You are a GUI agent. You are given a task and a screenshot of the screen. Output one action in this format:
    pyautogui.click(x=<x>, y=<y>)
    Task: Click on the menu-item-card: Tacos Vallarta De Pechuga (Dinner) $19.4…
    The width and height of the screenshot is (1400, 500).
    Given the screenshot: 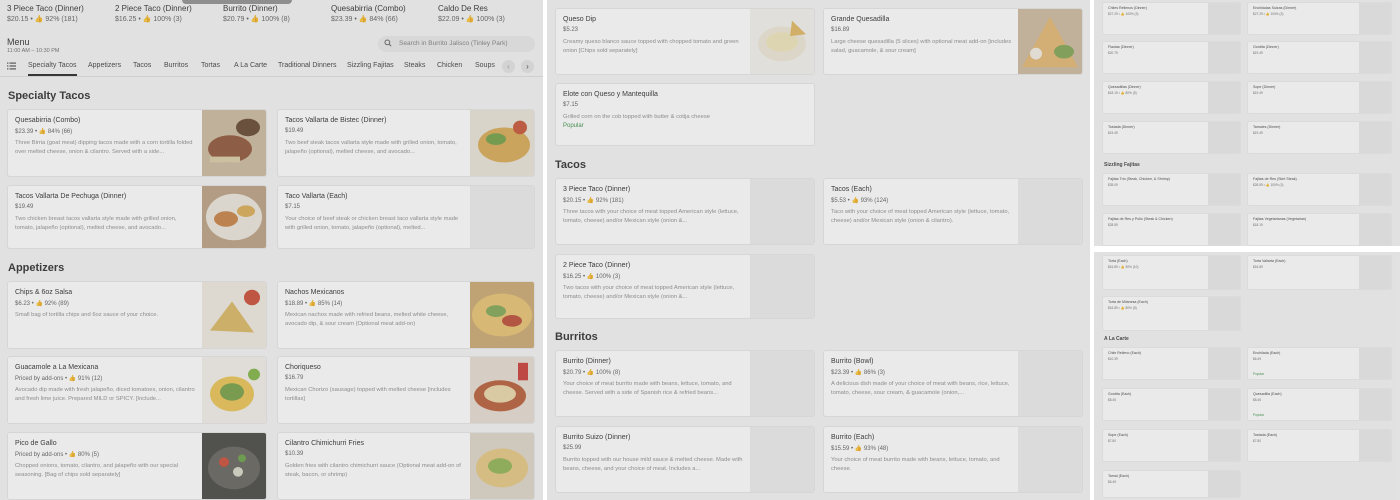 What is the action you would take?
    pyautogui.click(x=137, y=217)
    